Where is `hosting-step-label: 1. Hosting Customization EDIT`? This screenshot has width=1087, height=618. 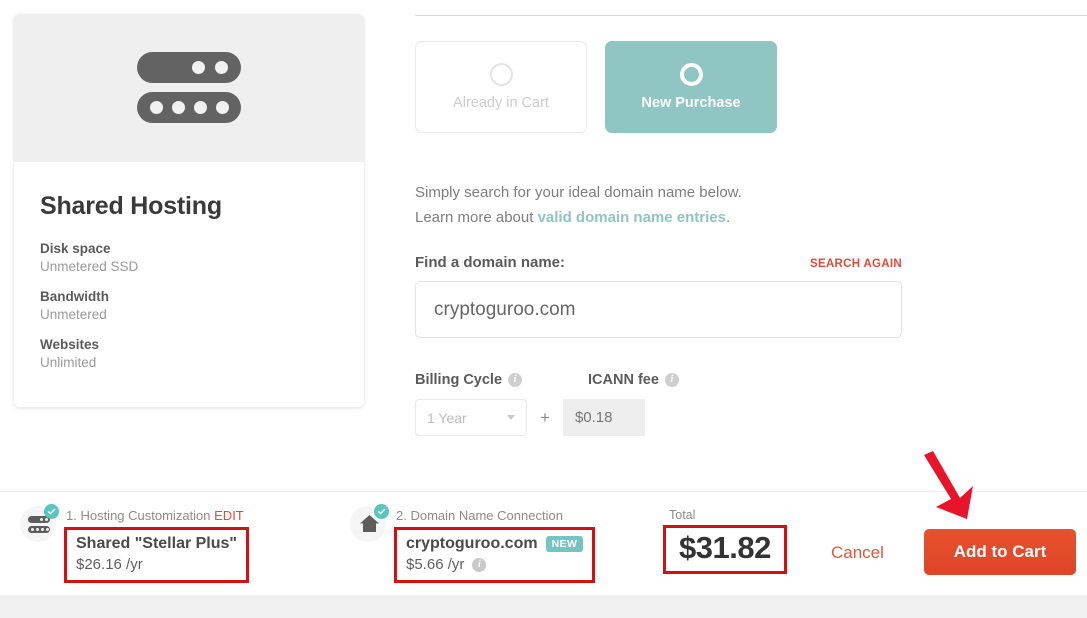 hosting-step-label: 1. Hosting Customization EDIT is located at coordinates (157, 513).